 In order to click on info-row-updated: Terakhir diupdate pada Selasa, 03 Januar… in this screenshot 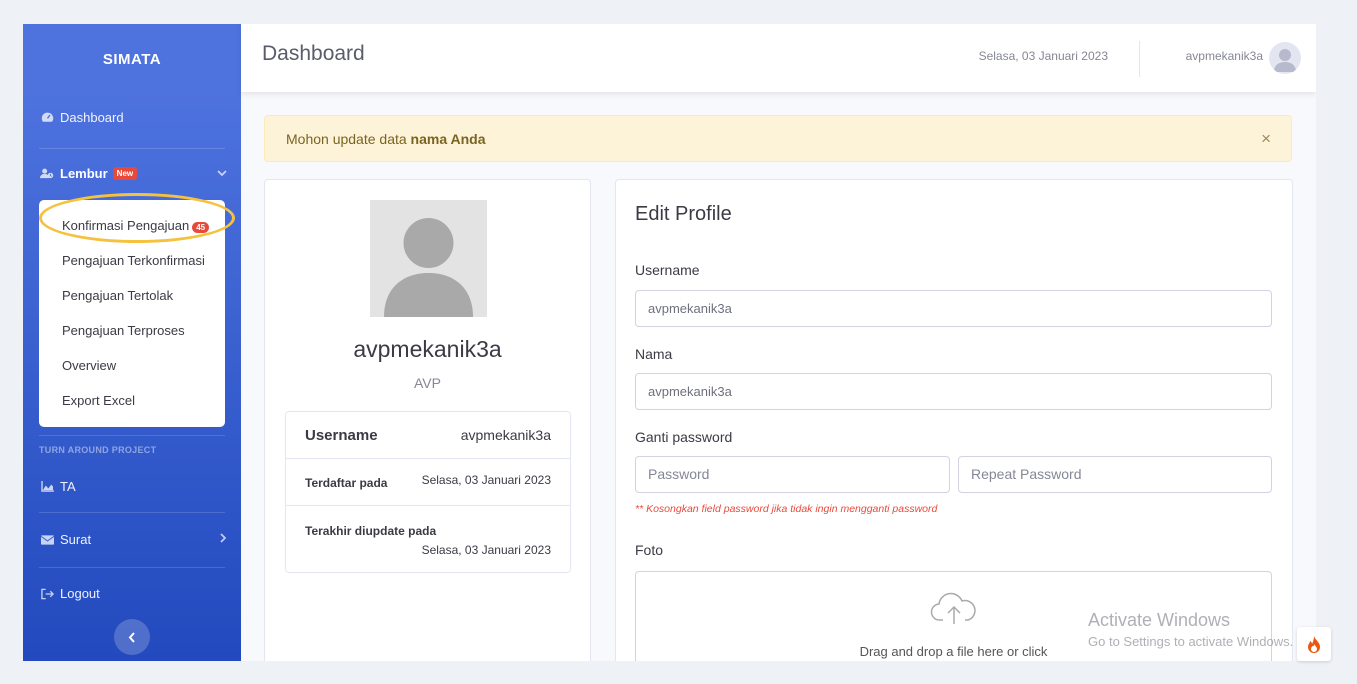, I will do `click(428, 539)`.